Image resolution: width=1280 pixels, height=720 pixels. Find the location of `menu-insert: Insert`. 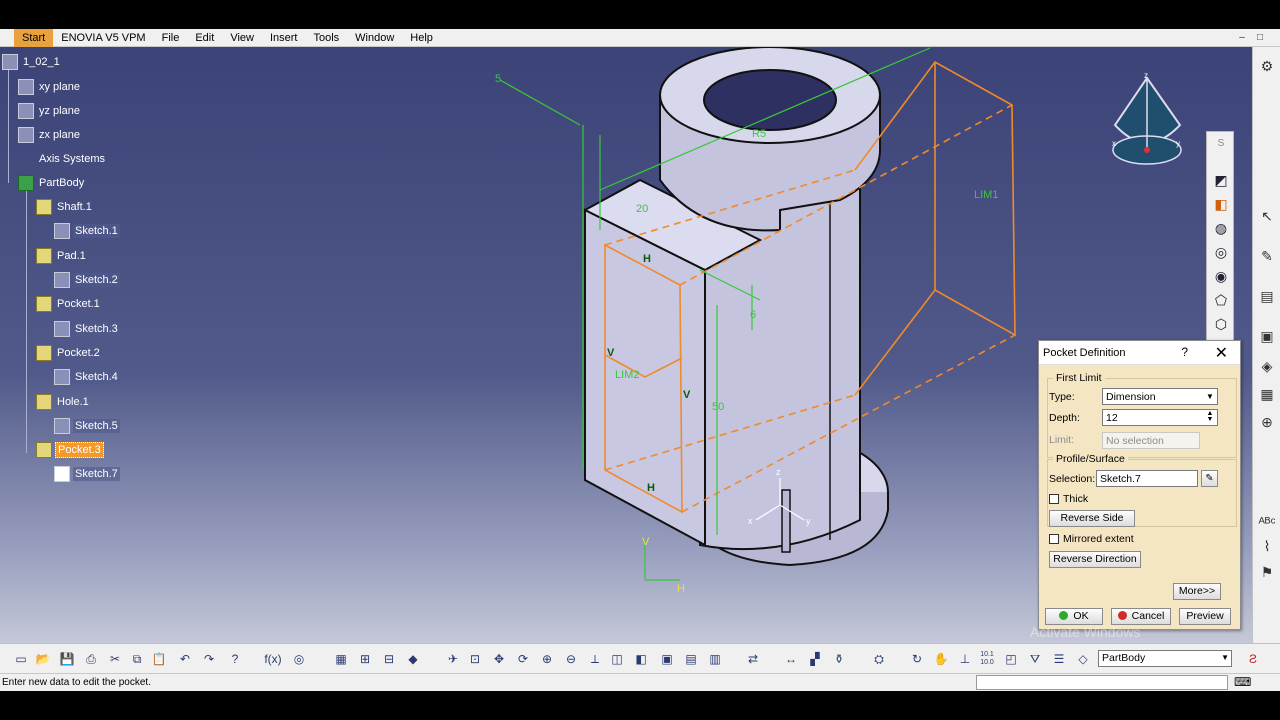

menu-insert: Insert is located at coordinates (284, 38).